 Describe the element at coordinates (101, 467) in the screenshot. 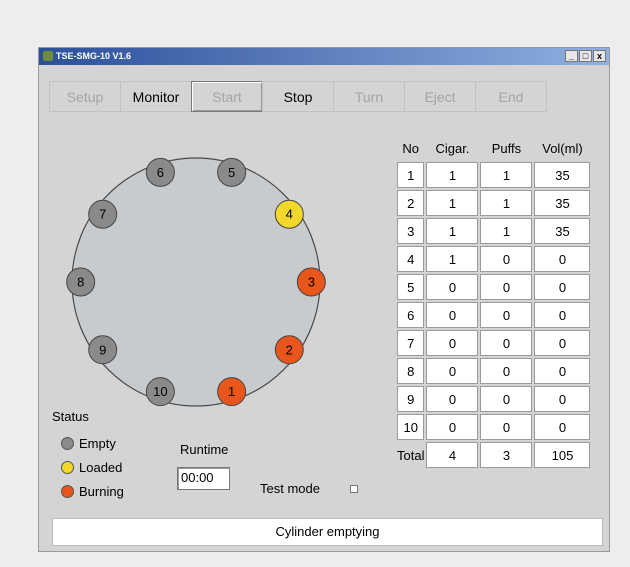

I see `legend-loaded-label: Loaded` at that location.